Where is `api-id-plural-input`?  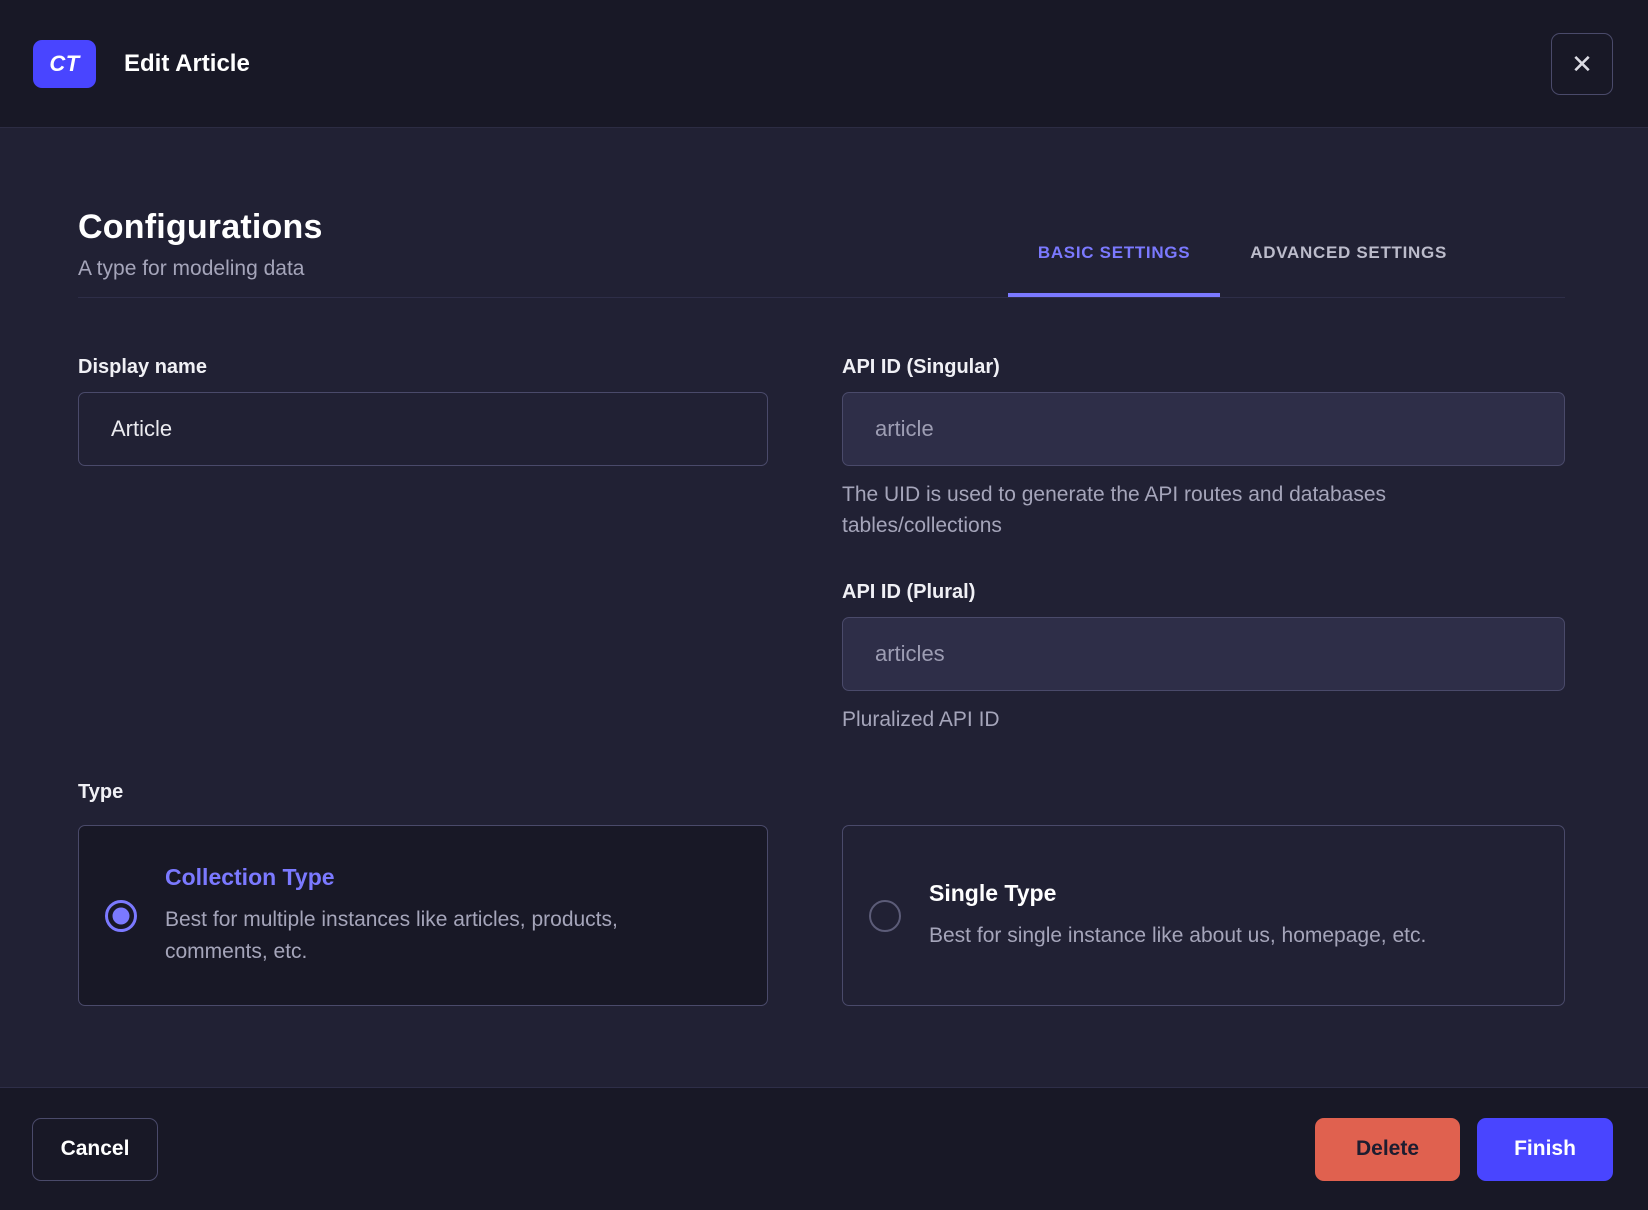
api-id-plural-input is located at coordinates (1203, 654).